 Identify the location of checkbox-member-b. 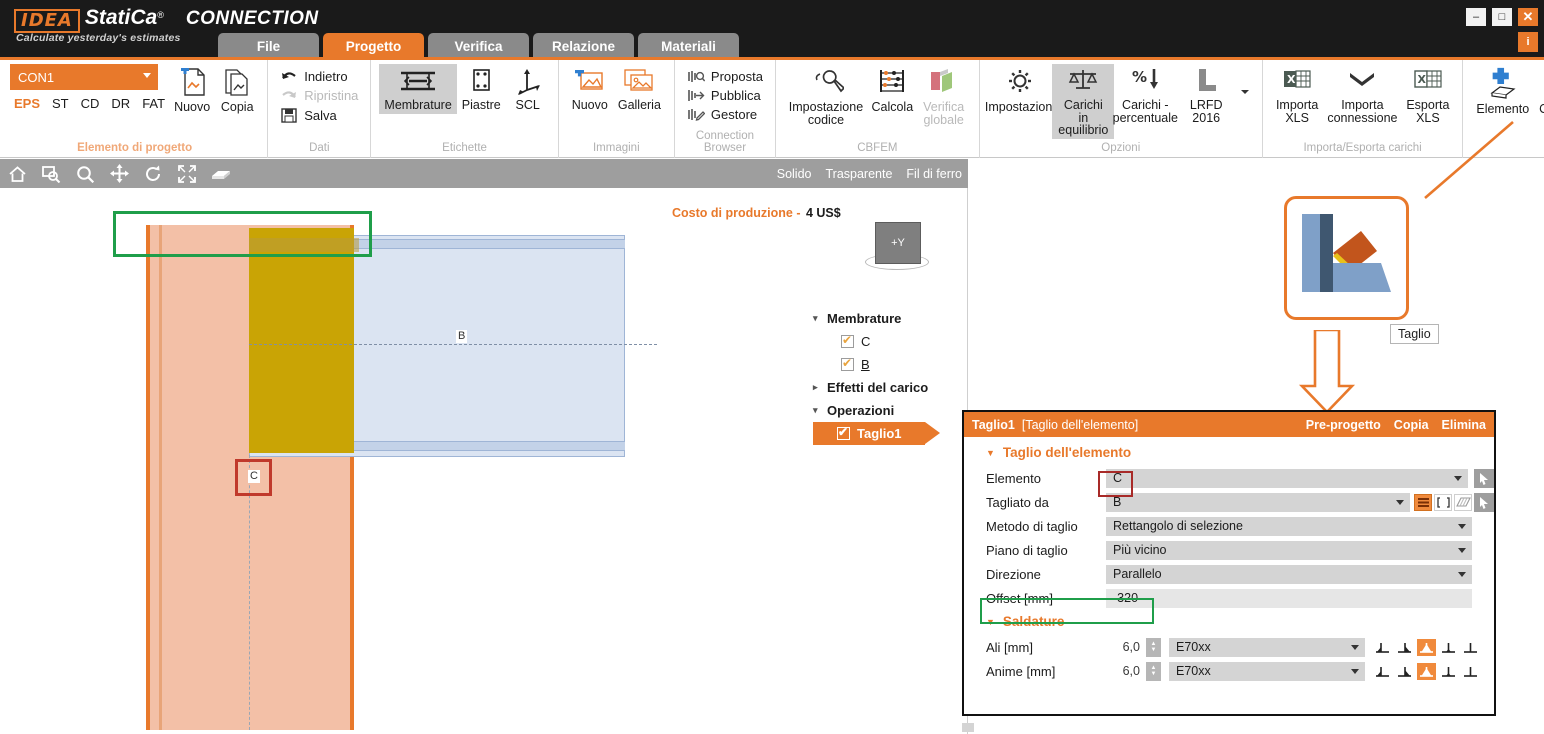
(847, 363).